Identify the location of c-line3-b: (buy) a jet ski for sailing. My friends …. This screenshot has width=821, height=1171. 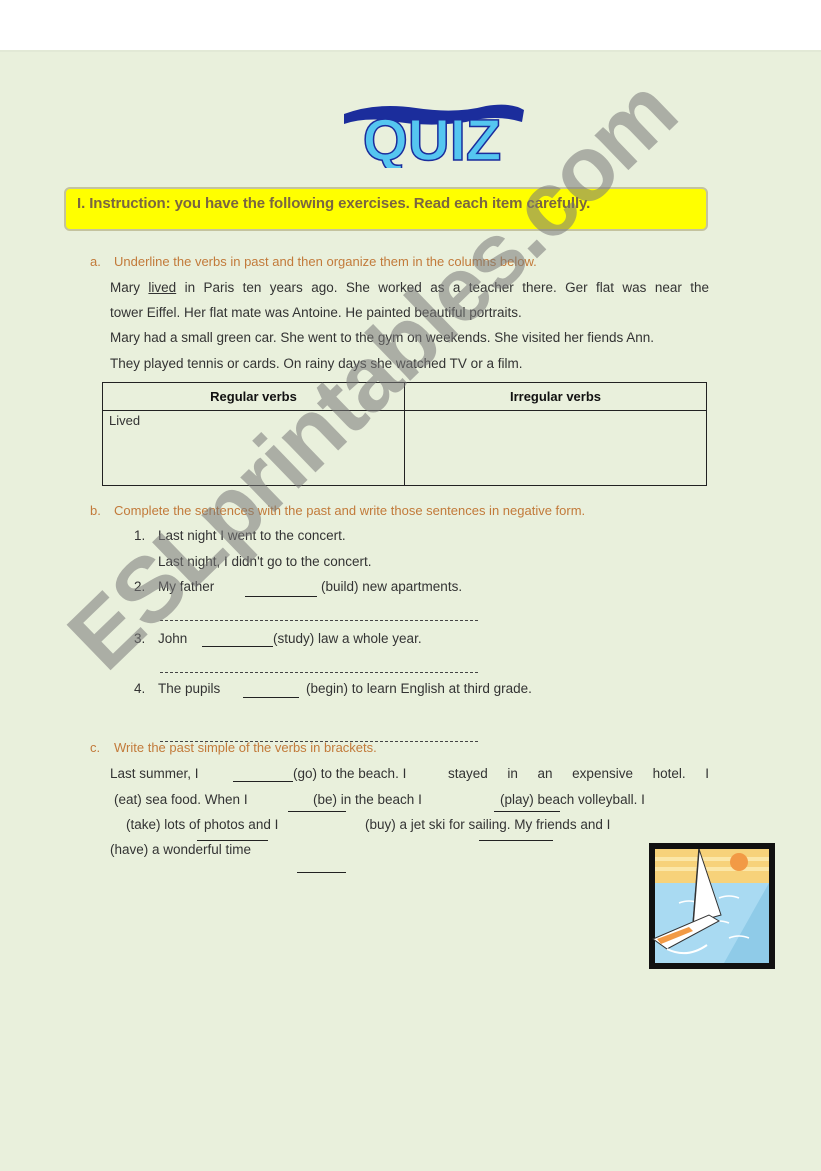
(488, 824).